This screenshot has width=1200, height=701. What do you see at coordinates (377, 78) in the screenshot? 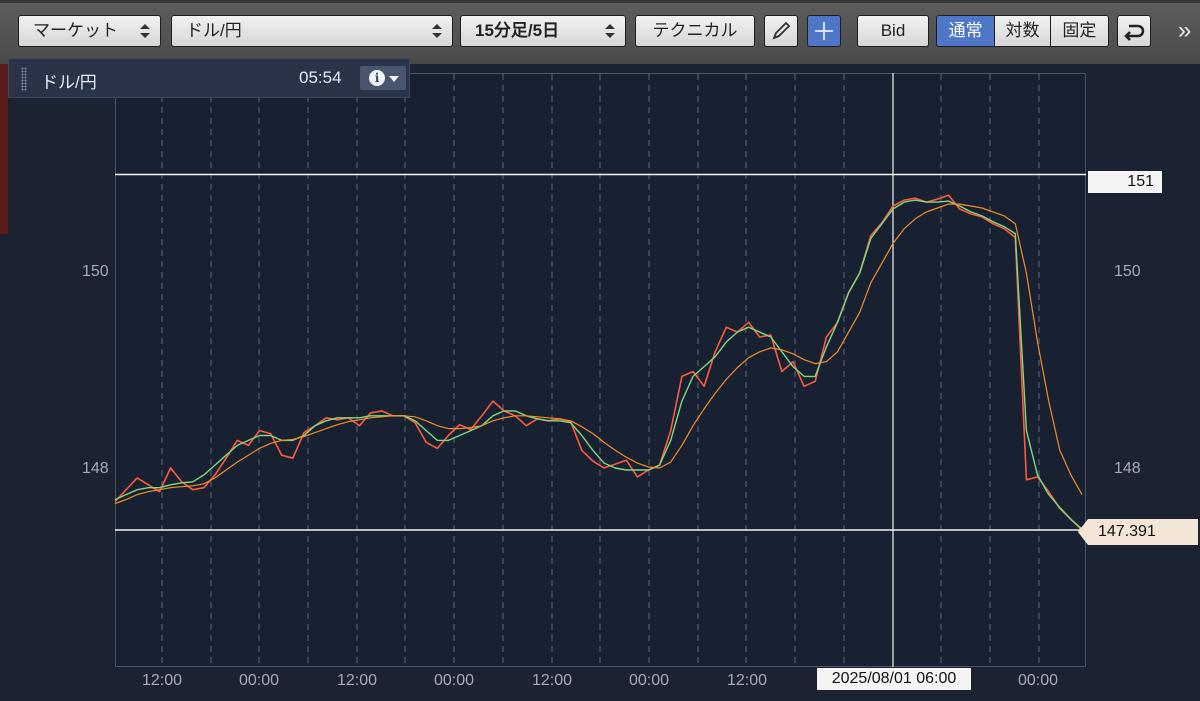
I see `info-icon: i` at bounding box center [377, 78].